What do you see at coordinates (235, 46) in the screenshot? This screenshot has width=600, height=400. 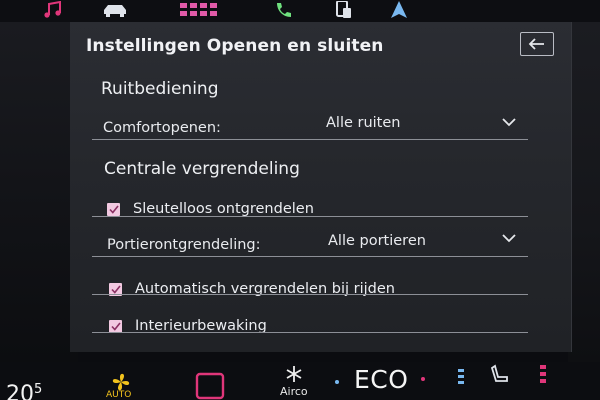 I see `page-title: Instellingen Openen en sluiten` at bounding box center [235, 46].